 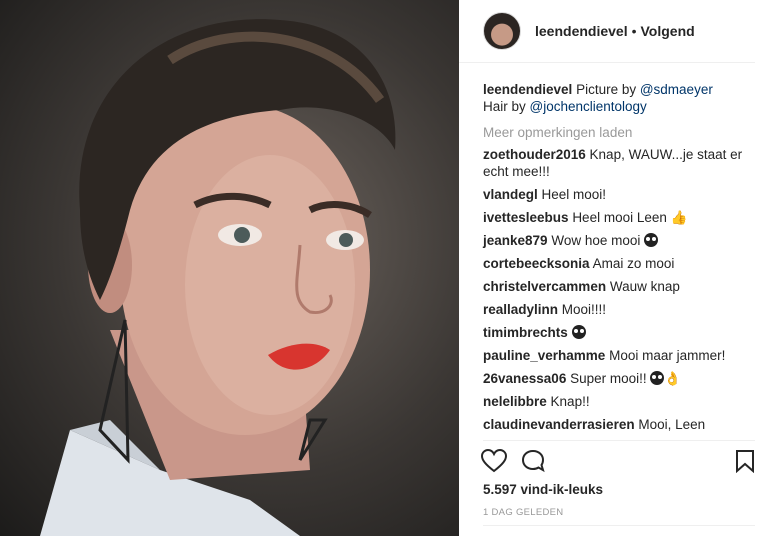 What do you see at coordinates (515, 401) in the screenshot?
I see `comment-username: nelelibbre` at bounding box center [515, 401].